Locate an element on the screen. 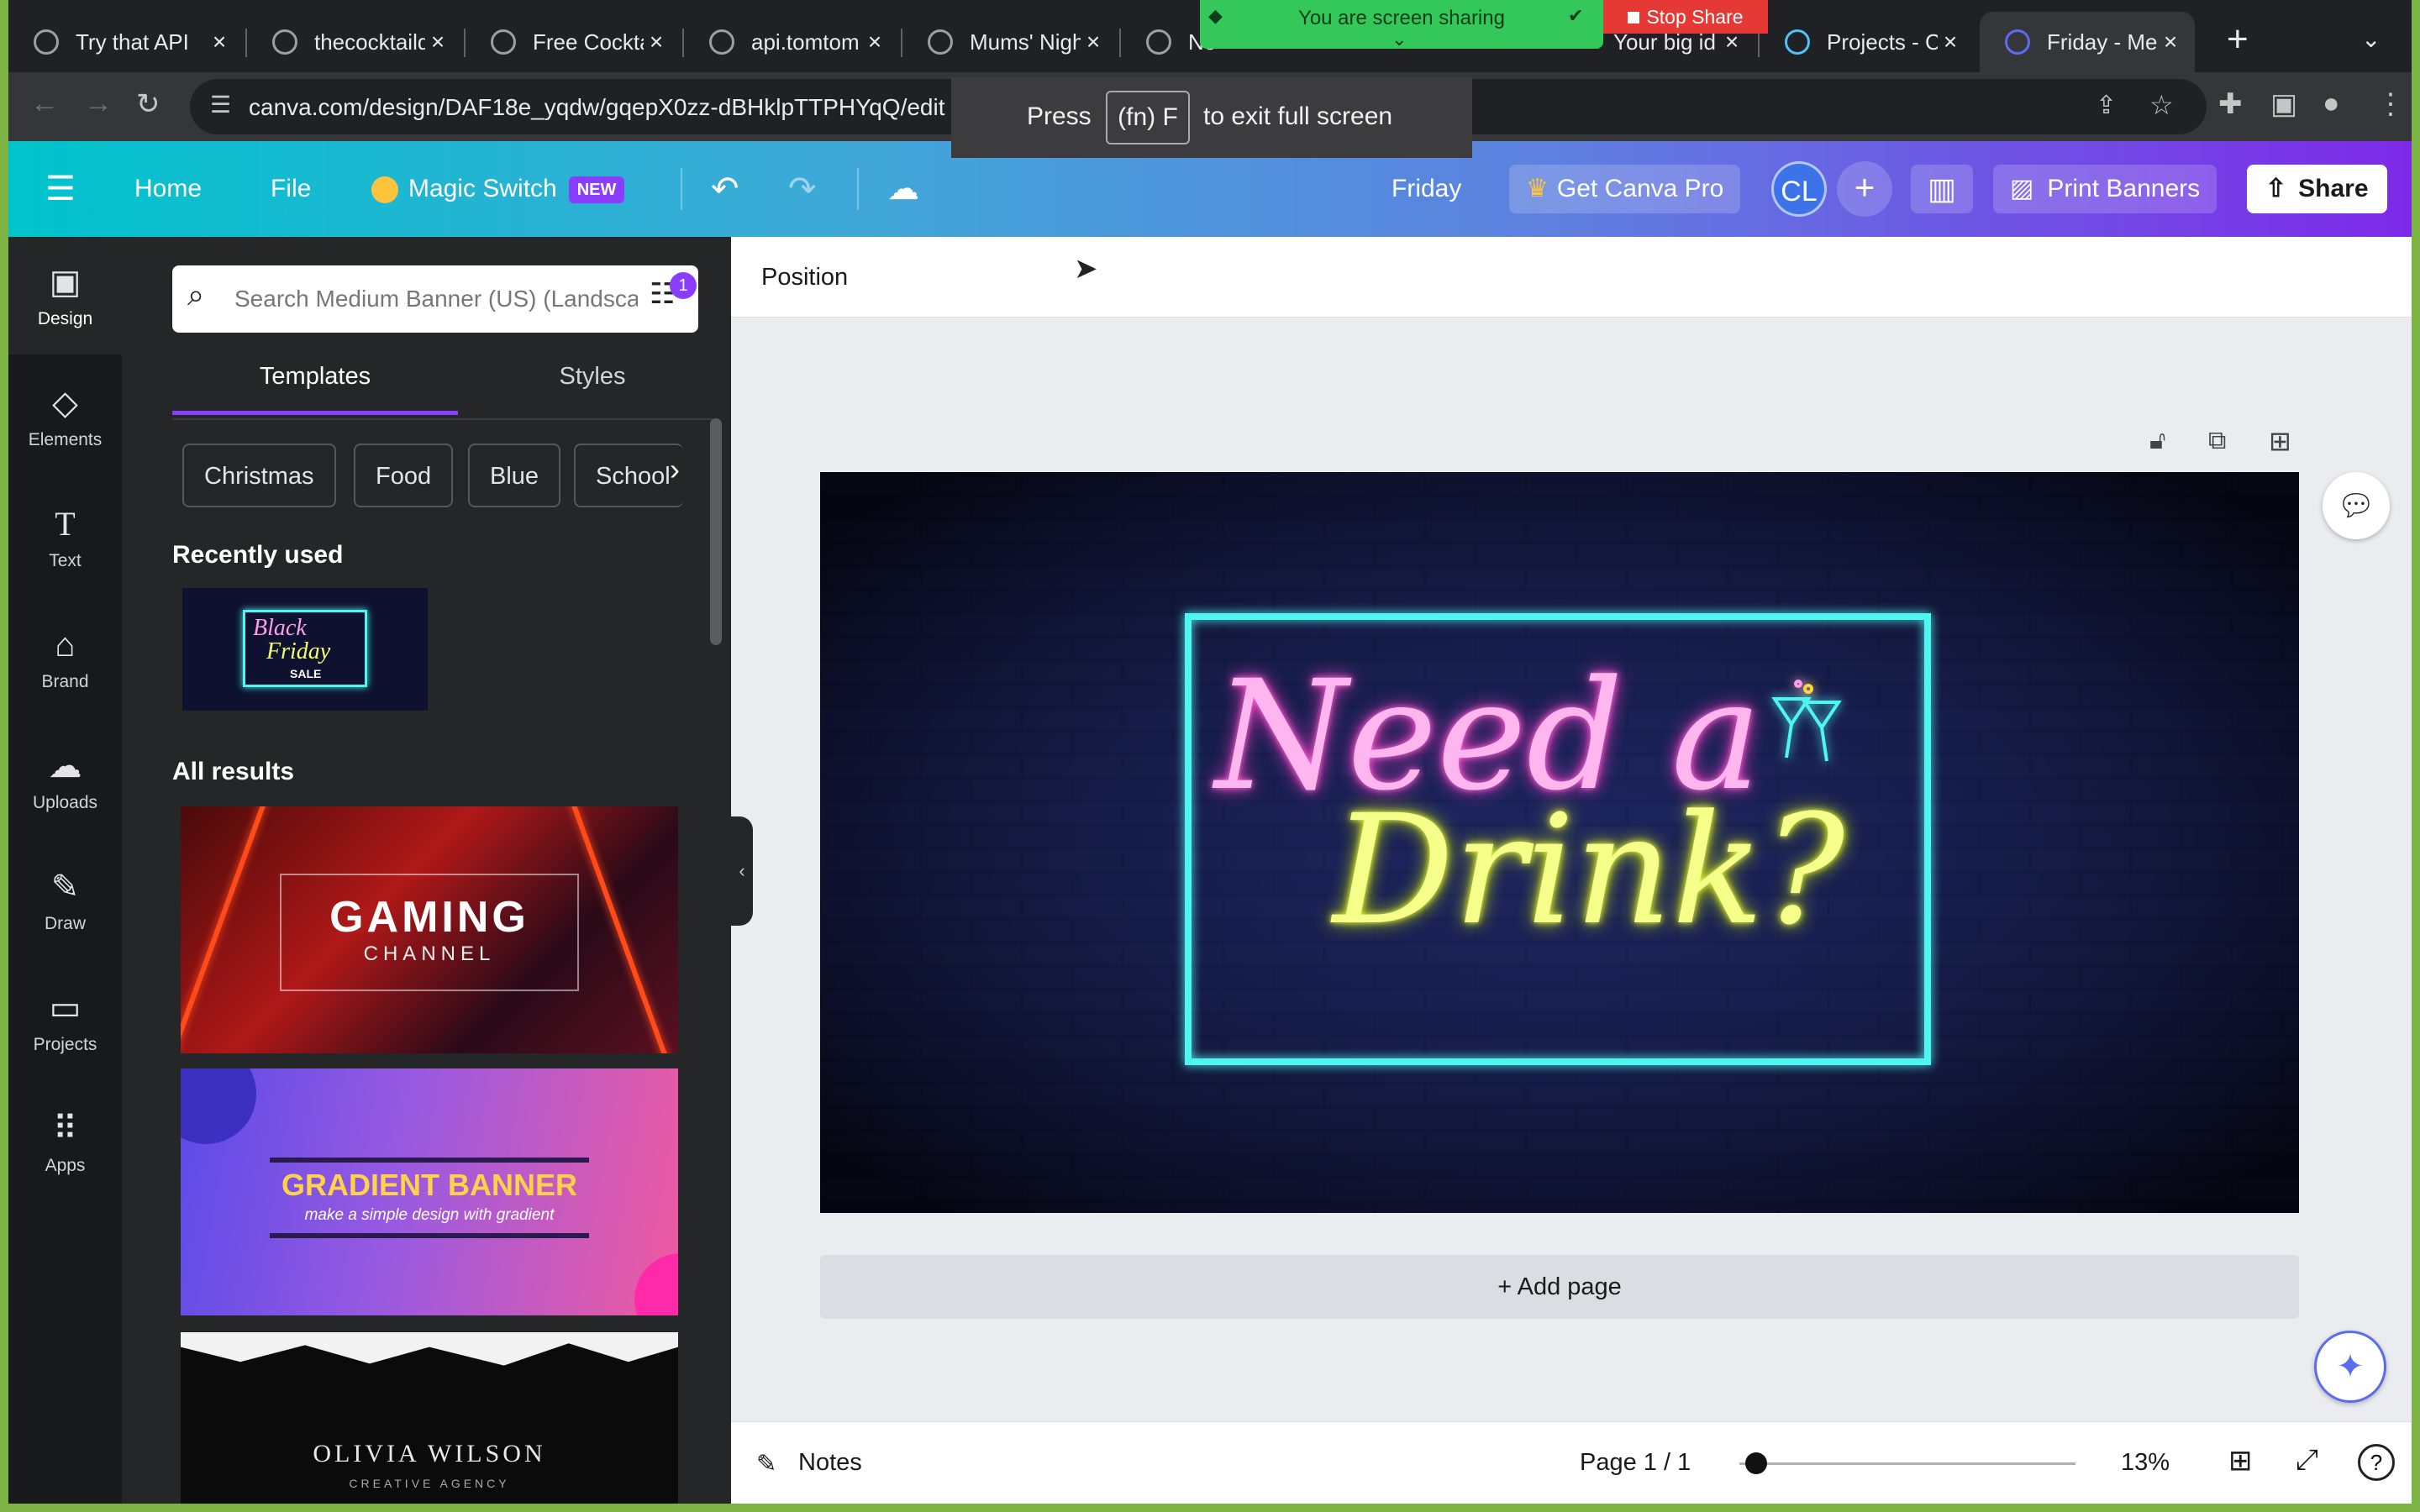 This screenshot has width=2420, height=1512. all-results-heading: All results is located at coordinates (233, 771).